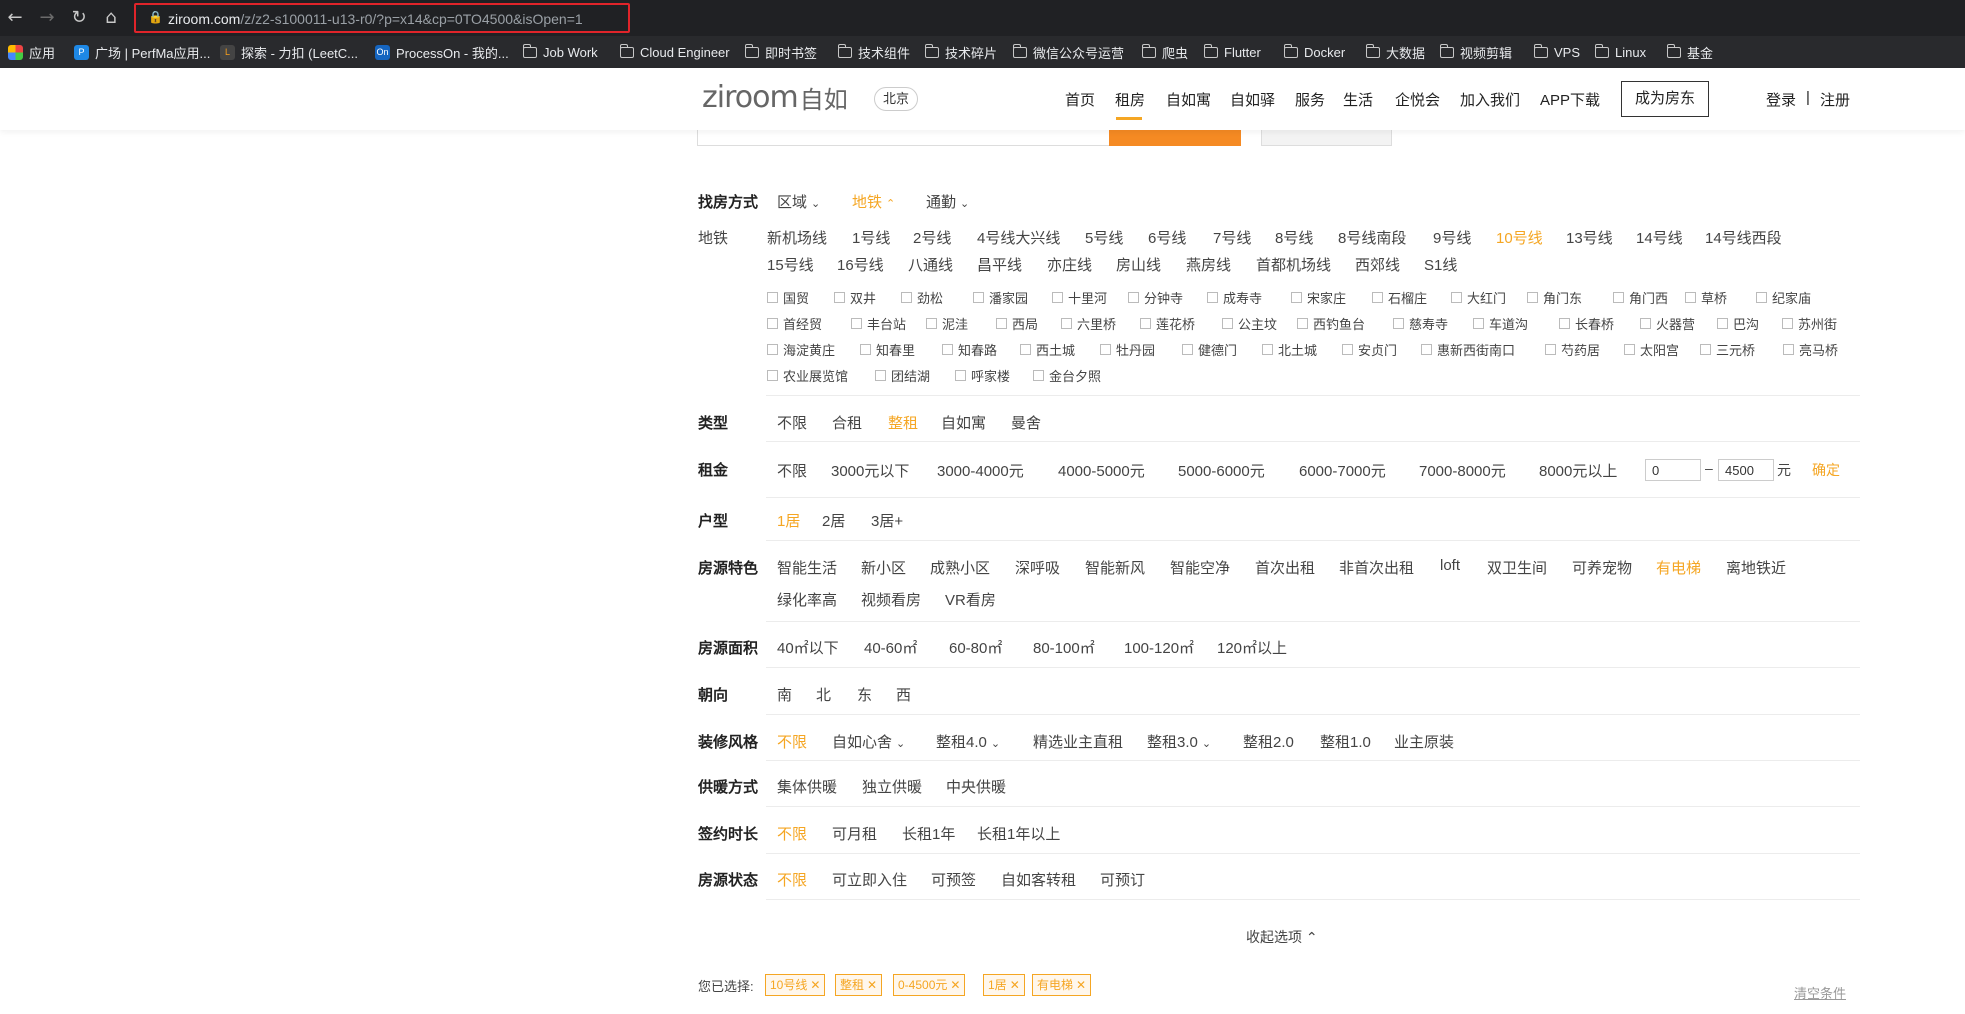 The height and width of the screenshot is (1014, 1965). What do you see at coordinates (780, 52) in the screenshot?
I see `bookmark-instant: 即时书签` at bounding box center [780, 52].